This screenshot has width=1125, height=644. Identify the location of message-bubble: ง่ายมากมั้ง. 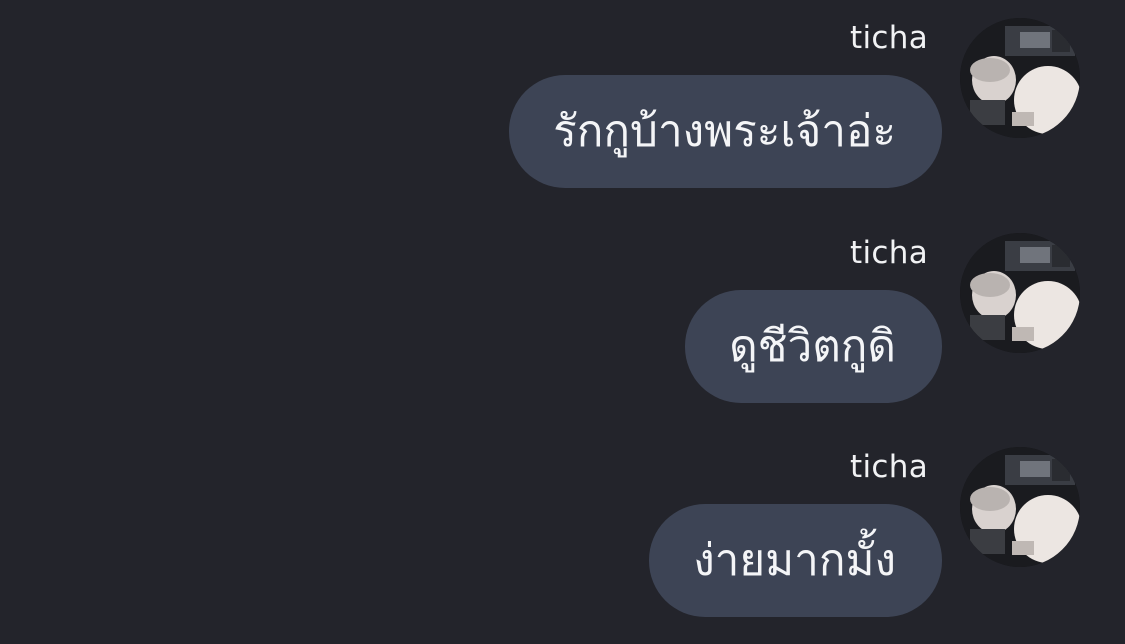
(795, 560).